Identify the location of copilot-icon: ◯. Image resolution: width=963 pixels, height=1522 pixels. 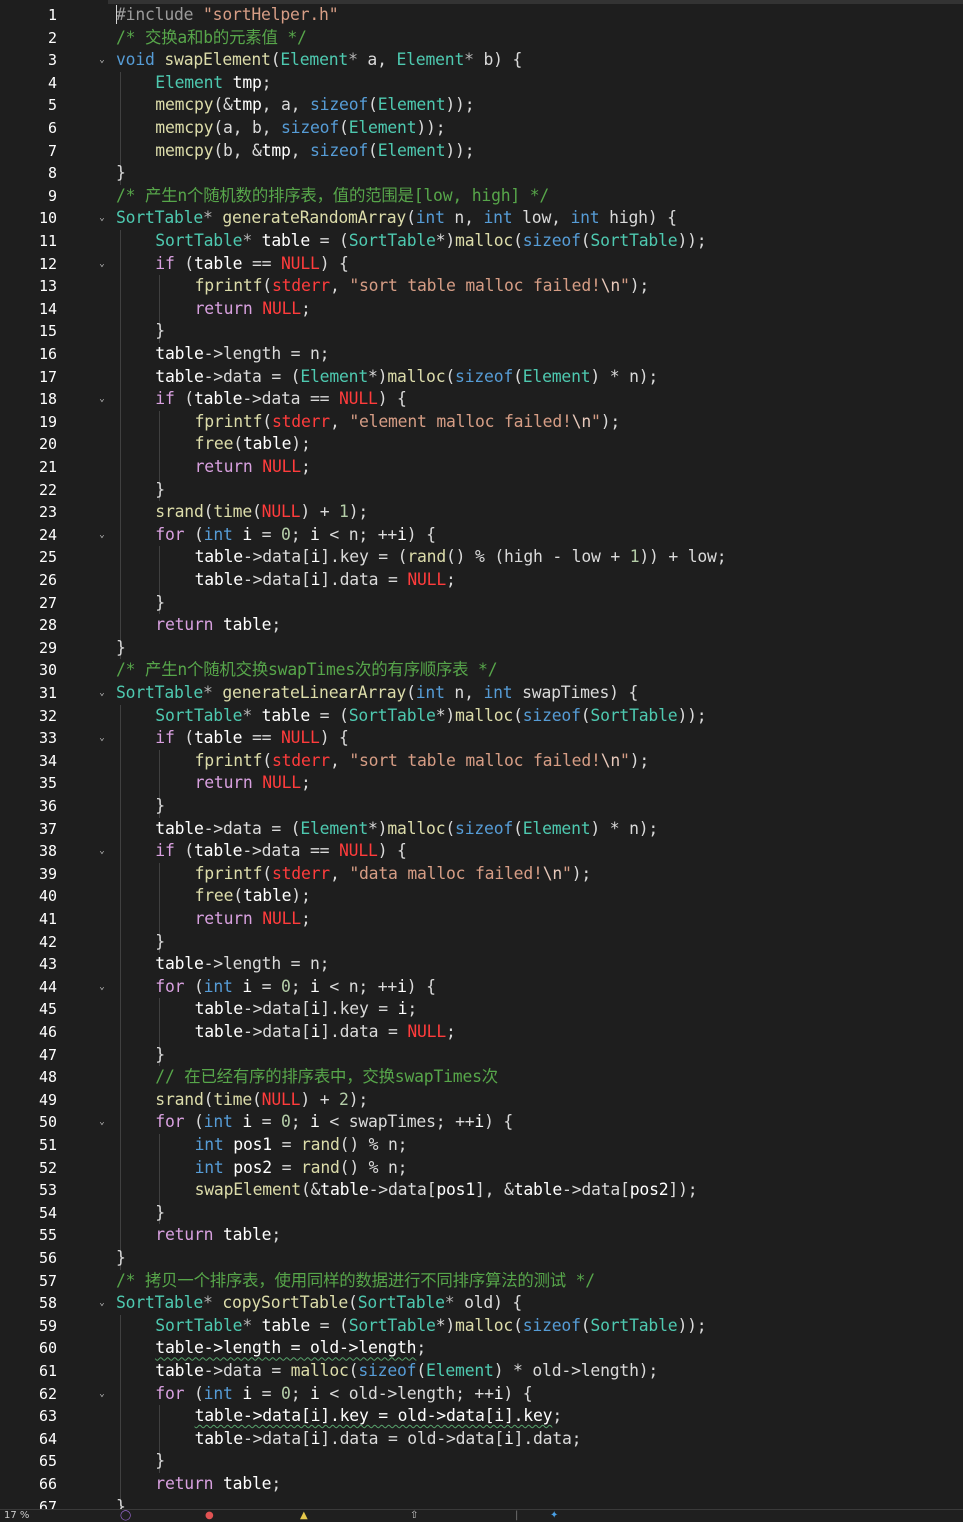
(125, 1516).